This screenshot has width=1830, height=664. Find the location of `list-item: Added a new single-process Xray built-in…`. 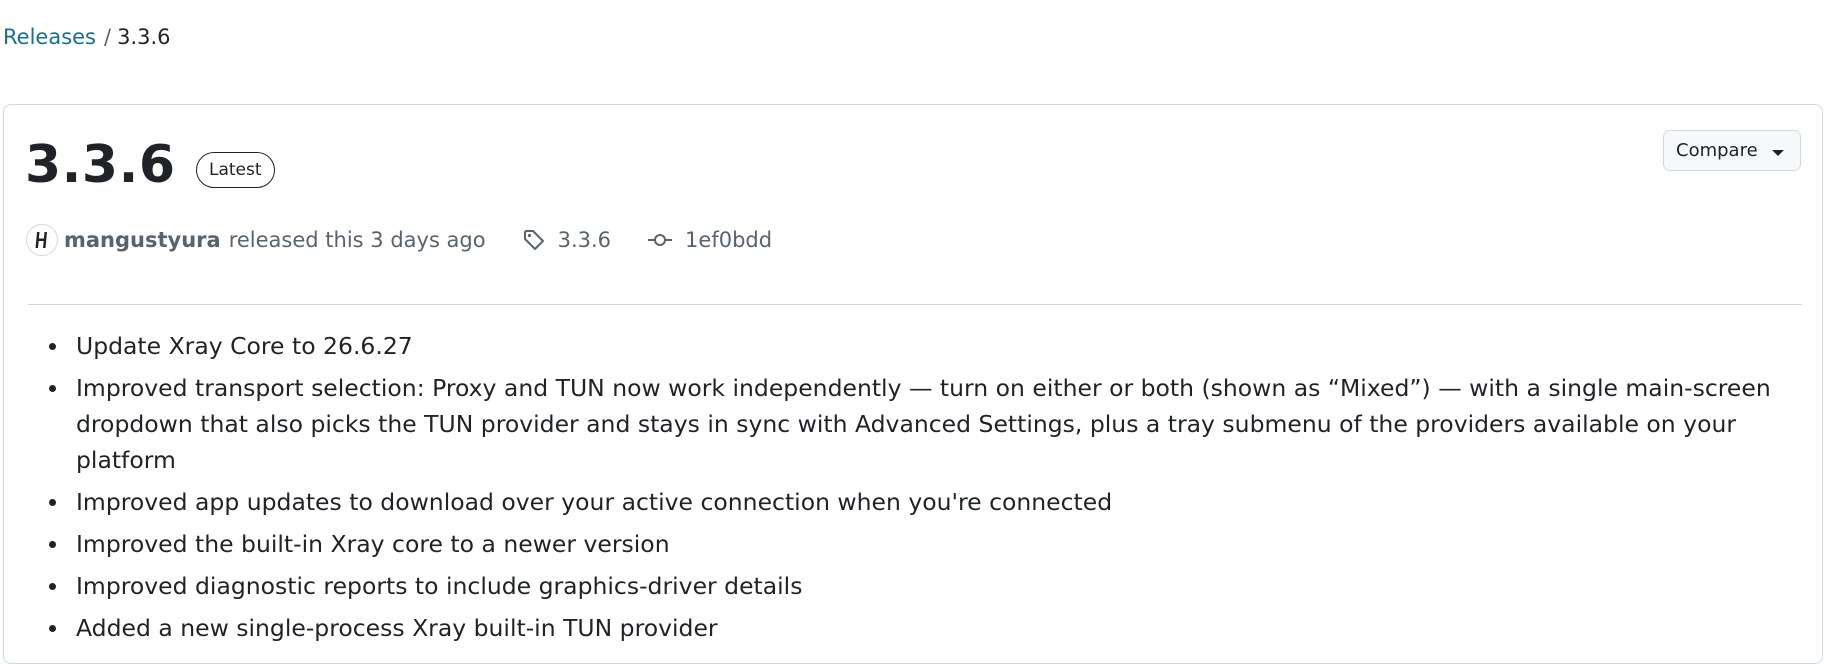

list-item: Added a new single-process Xray built-in… is located at coordinates (939, 628).